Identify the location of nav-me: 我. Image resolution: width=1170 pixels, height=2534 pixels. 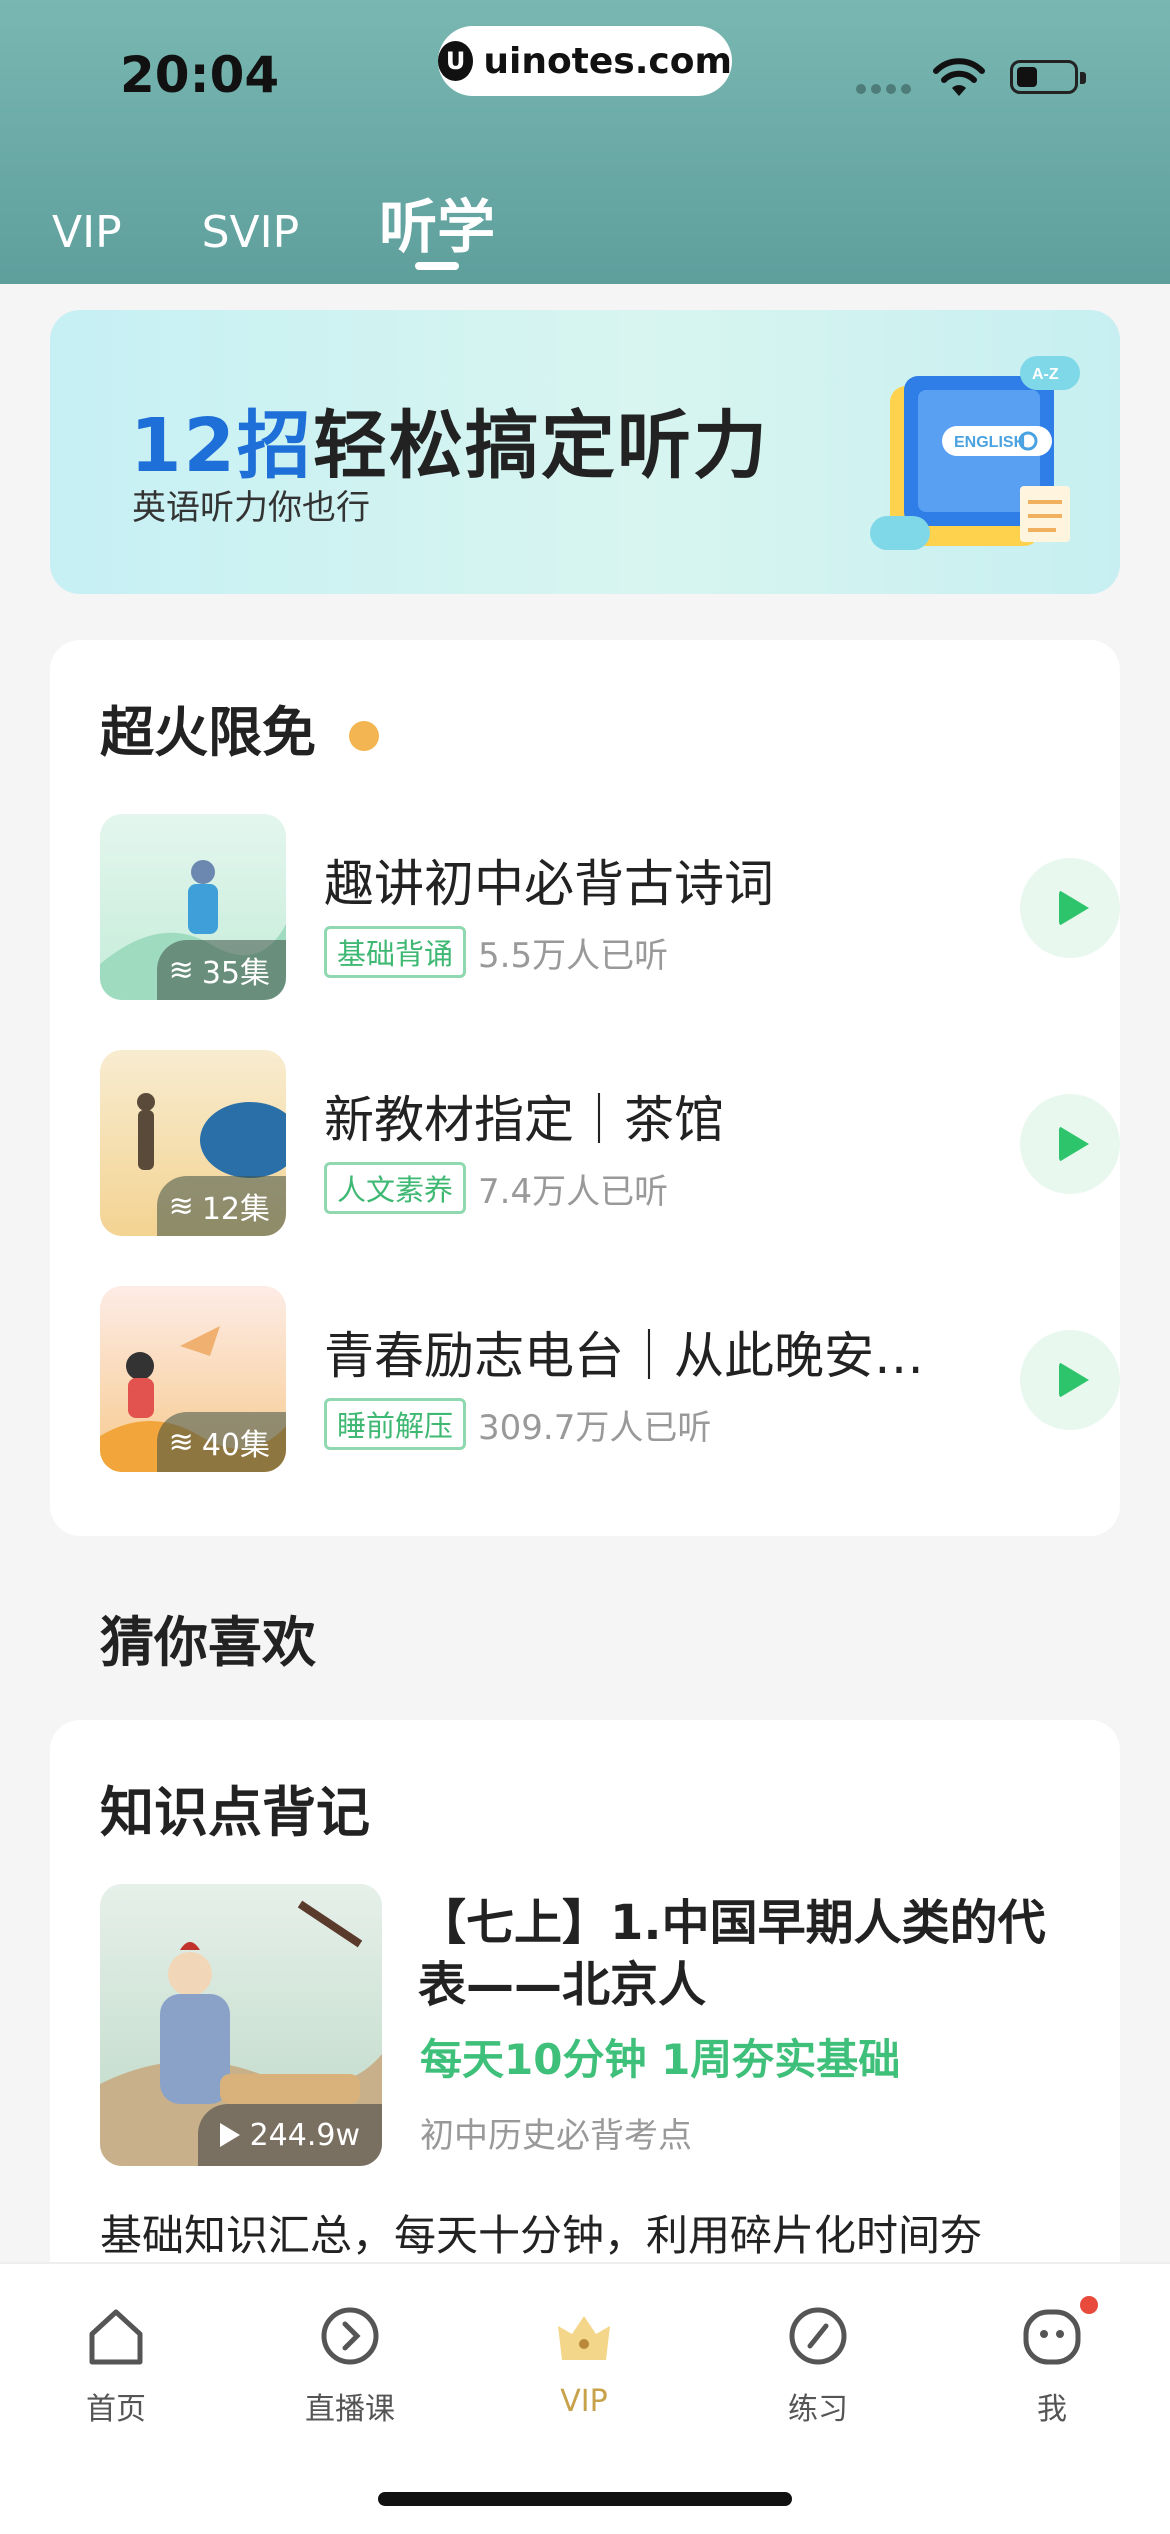
(1052, 2362).